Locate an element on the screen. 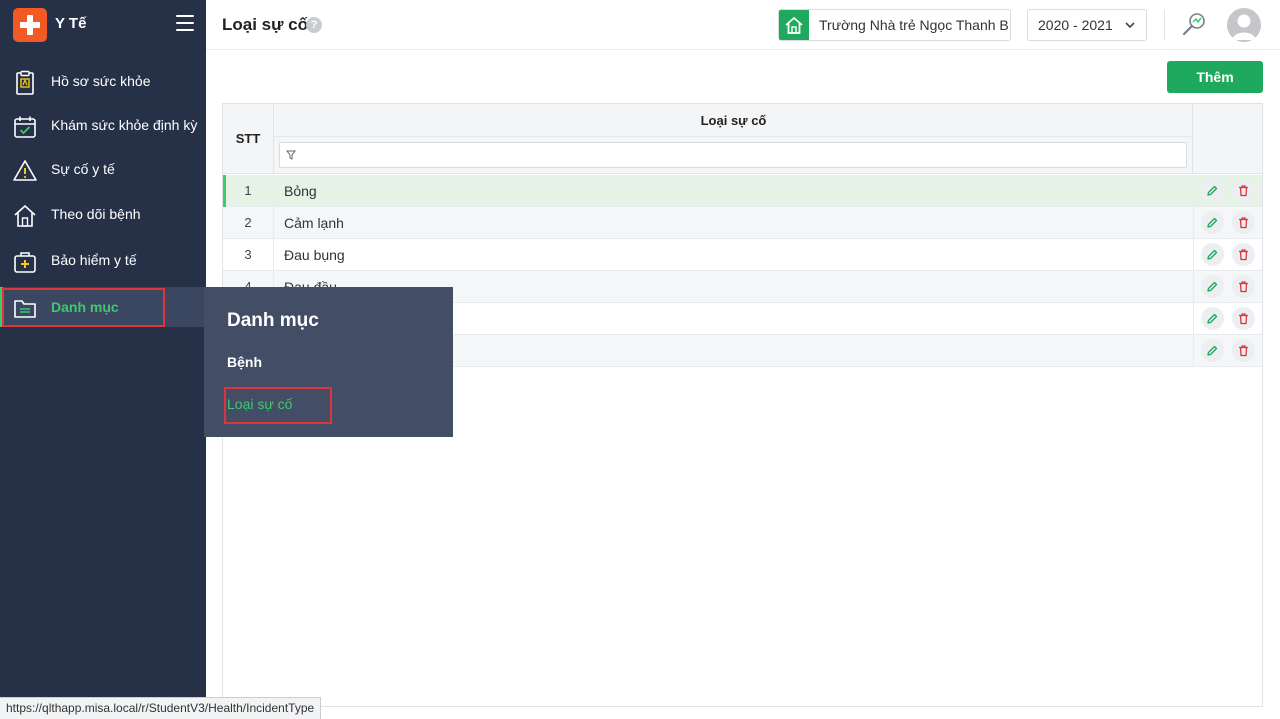 Image resolution: width=1280 pixels, height=719 pixels. school-year-select: 2020 - 2021 is located at coordinates (1087, 25).